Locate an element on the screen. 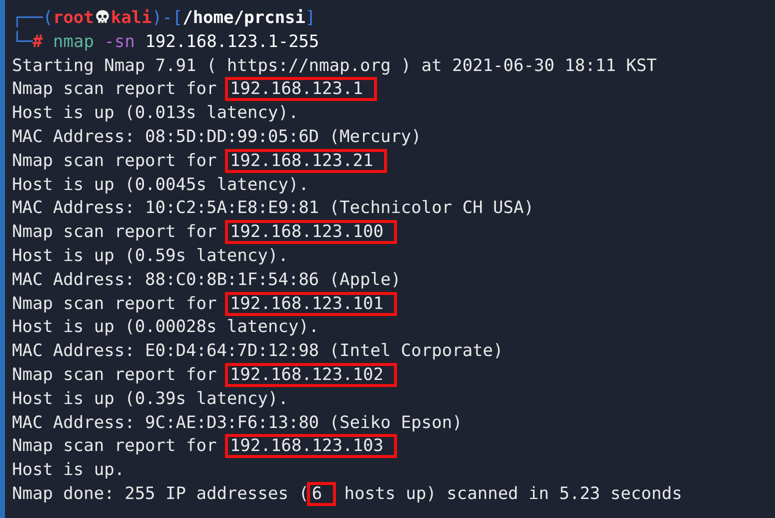 The height and width of the screenshot is (518, 775). output-text: Host is up (0.0045s latency). is located at coordinates (160, 184).